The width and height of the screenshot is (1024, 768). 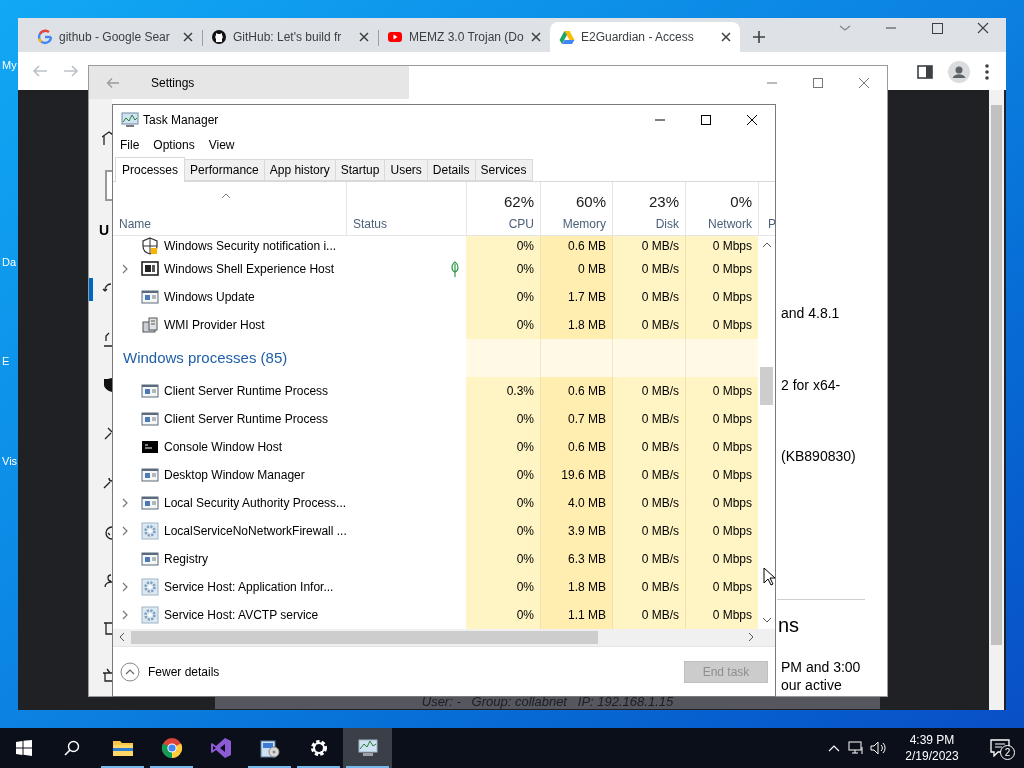 I want to click on notification-count: 2, so click(x=1007, y=752).